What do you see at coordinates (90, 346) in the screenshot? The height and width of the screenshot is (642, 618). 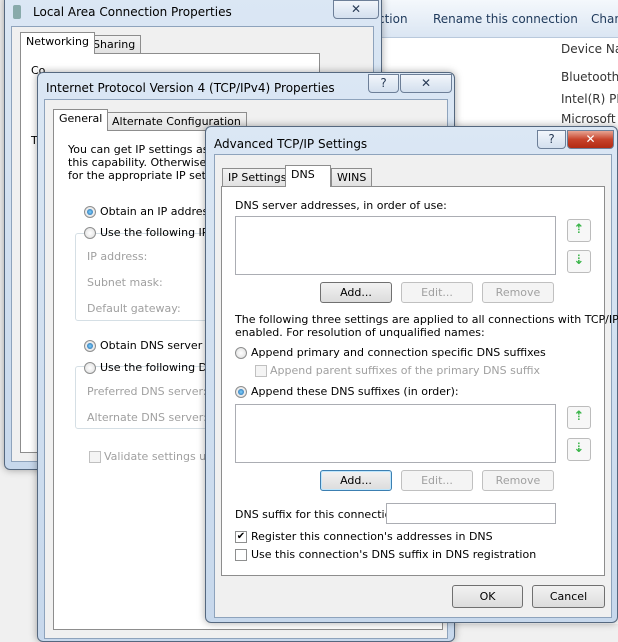 I see `obtain-dns-radio` at bounding box center [90, 346].